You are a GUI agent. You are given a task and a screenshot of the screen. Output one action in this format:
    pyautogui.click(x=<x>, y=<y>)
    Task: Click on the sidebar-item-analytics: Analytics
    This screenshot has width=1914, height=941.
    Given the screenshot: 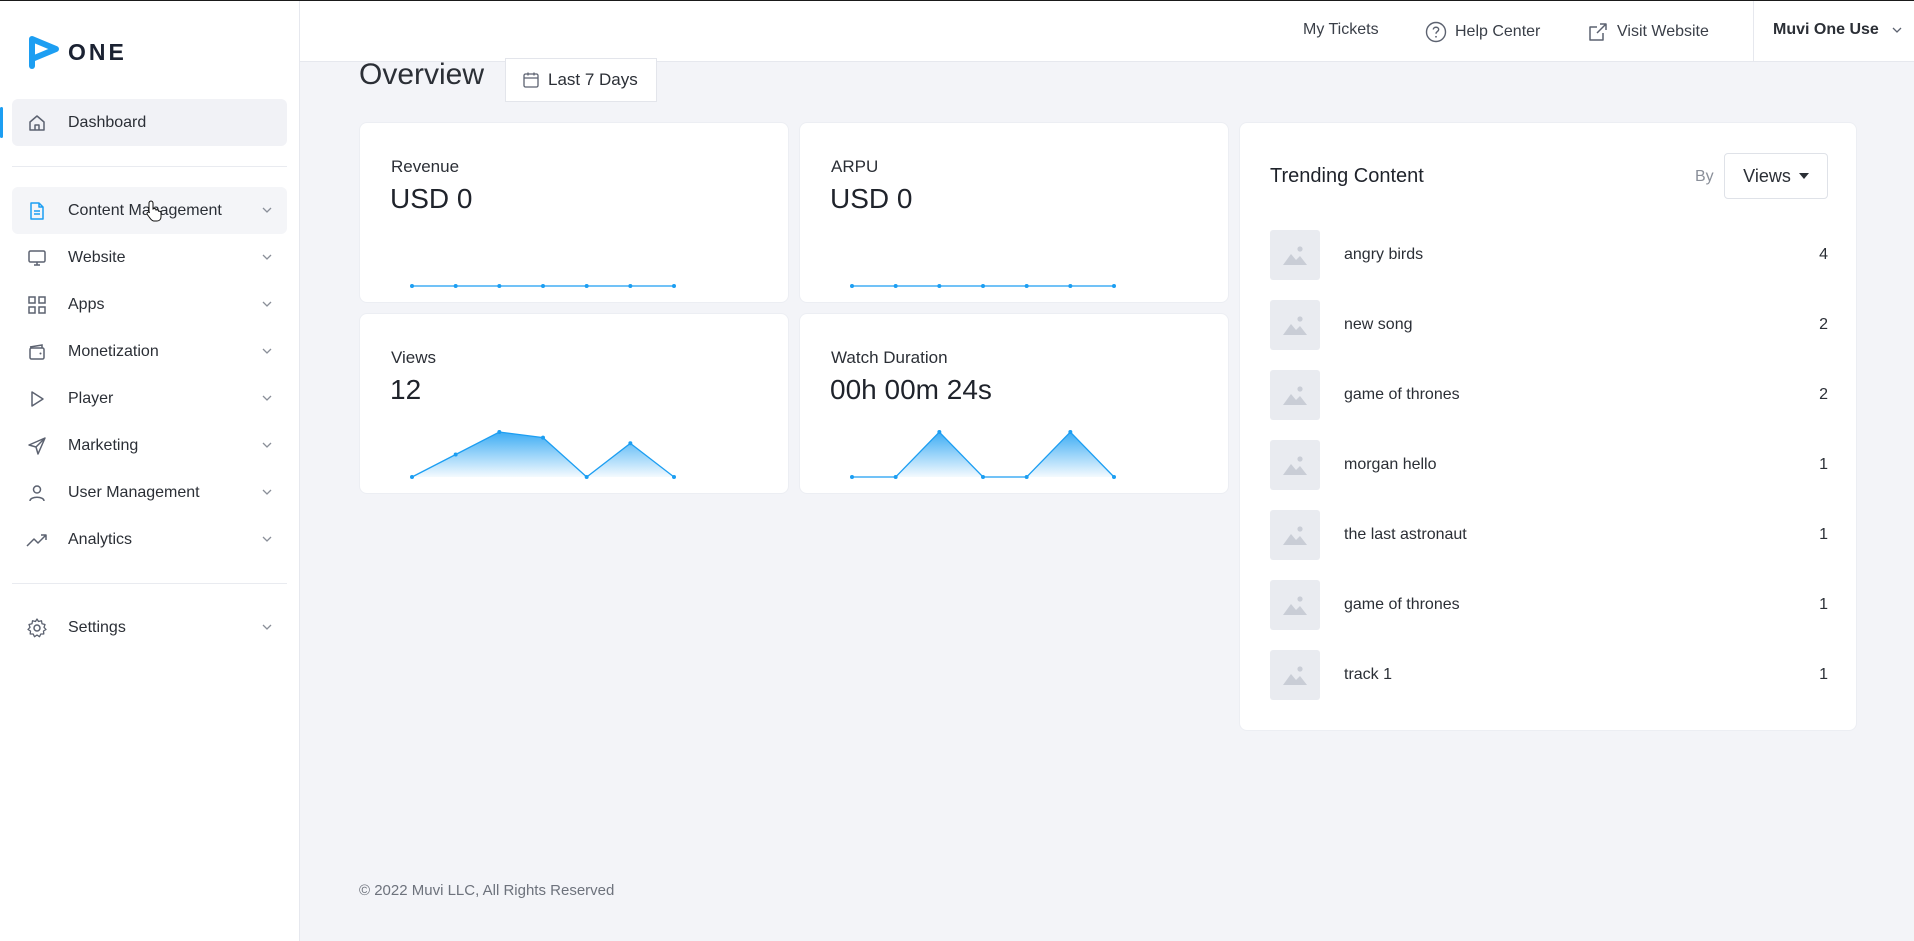 What is the action you would take?
    pyautogui.click(x=149, y=539)
    